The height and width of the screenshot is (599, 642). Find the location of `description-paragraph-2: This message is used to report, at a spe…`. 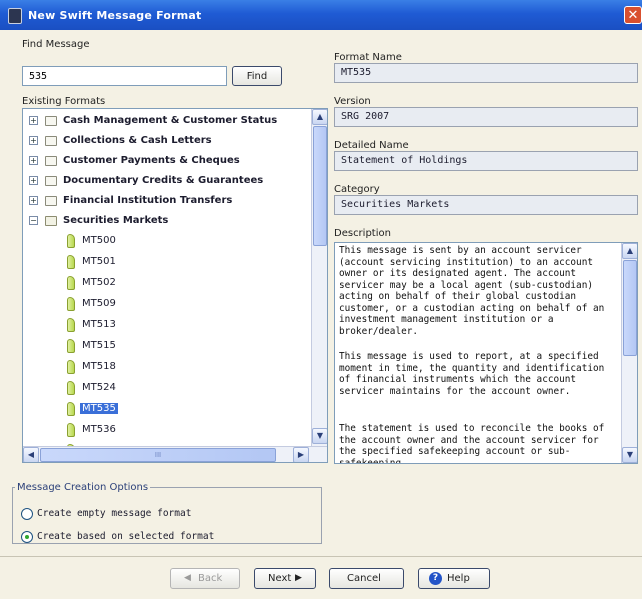

description-paragraph-2: This message is used to report, at a spe… is located at coordinates (472, 374).